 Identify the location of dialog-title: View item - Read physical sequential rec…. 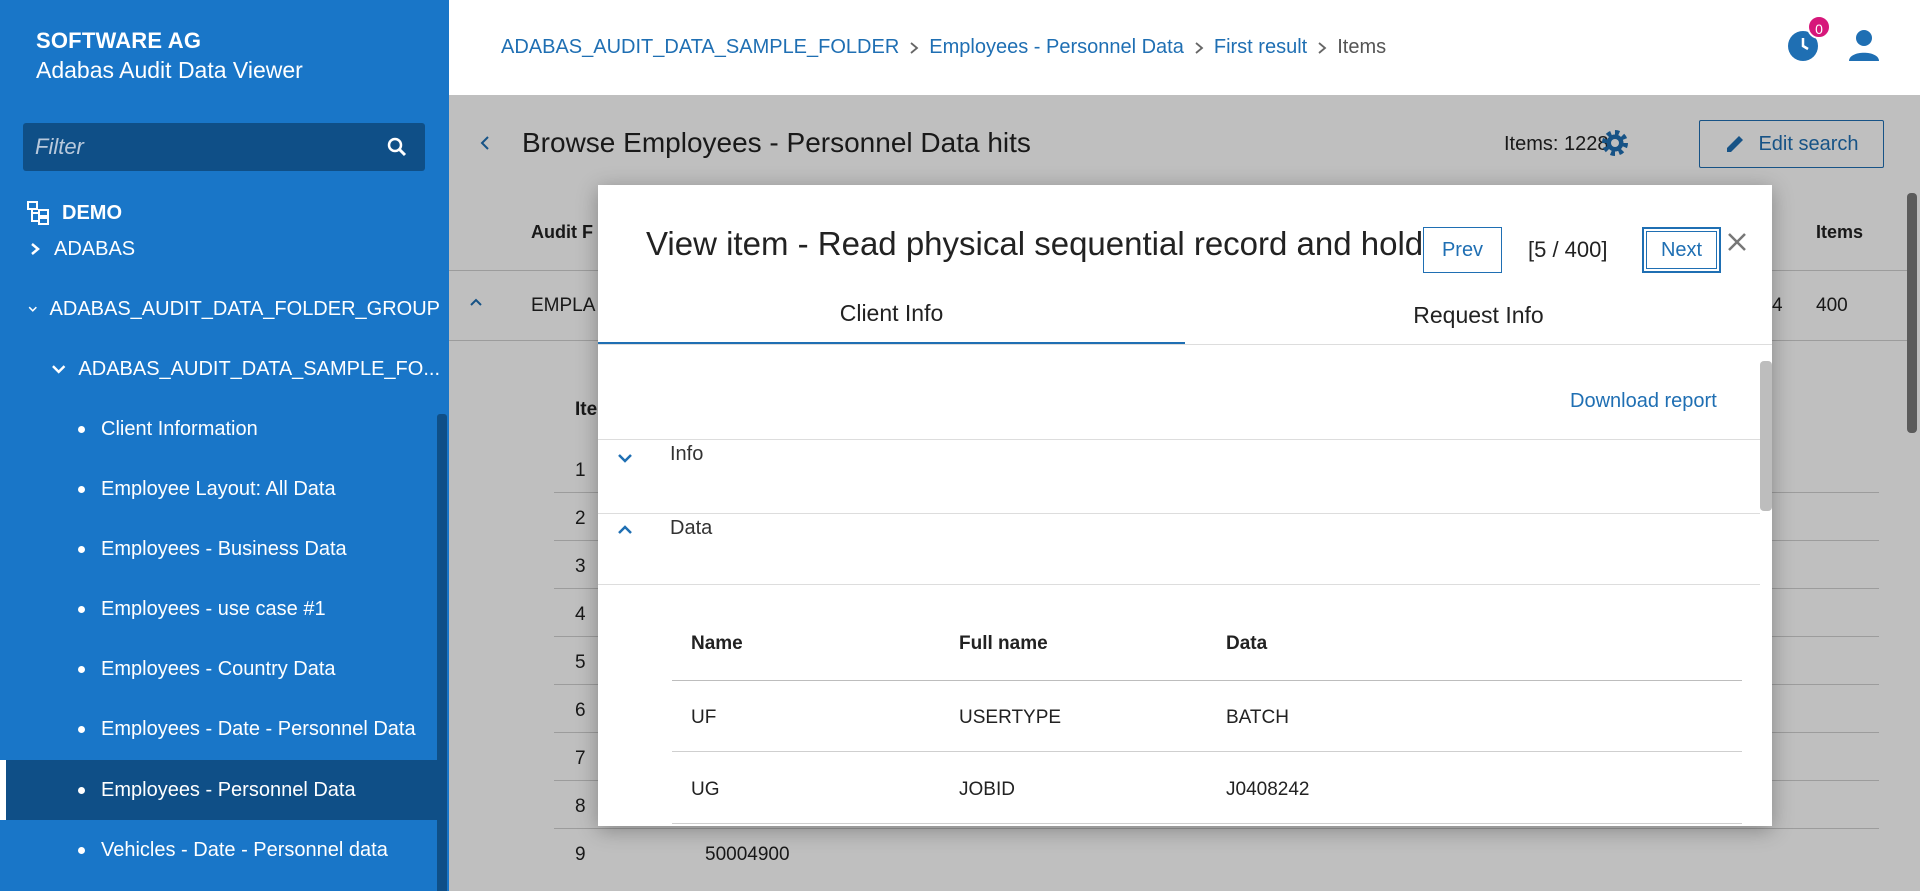
(1035, 243).